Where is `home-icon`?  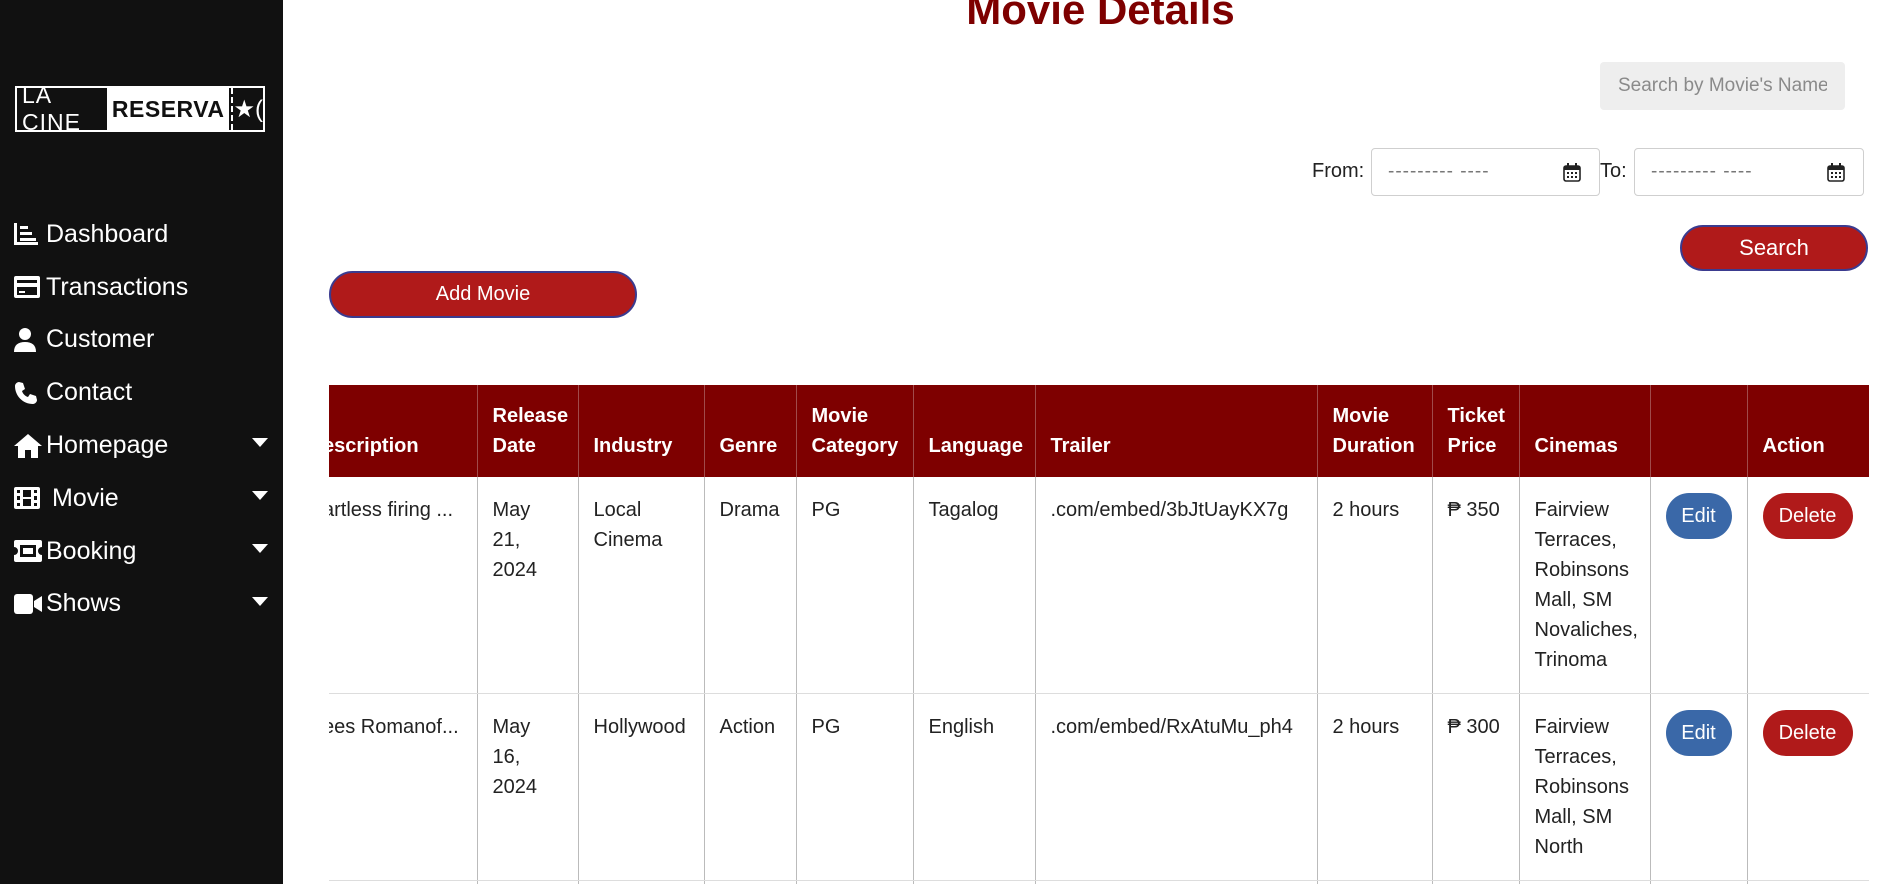
home-icon is located at coordinates (28, 445).